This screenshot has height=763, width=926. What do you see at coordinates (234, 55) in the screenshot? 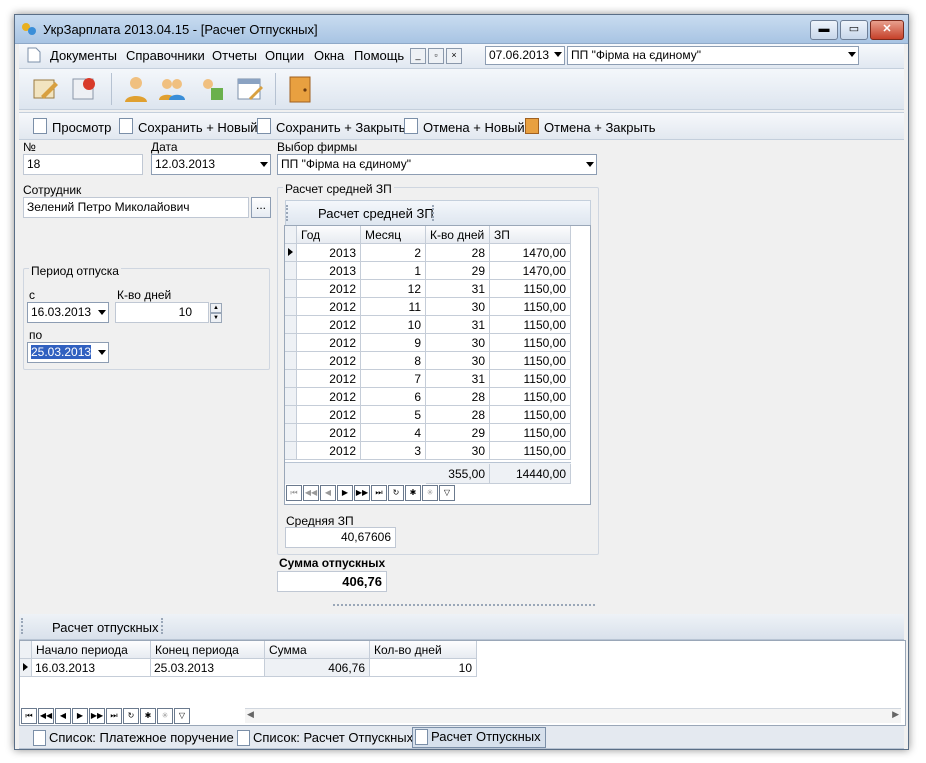
I see `menu-reports: Отчеты` at bounding box center [234, 55].